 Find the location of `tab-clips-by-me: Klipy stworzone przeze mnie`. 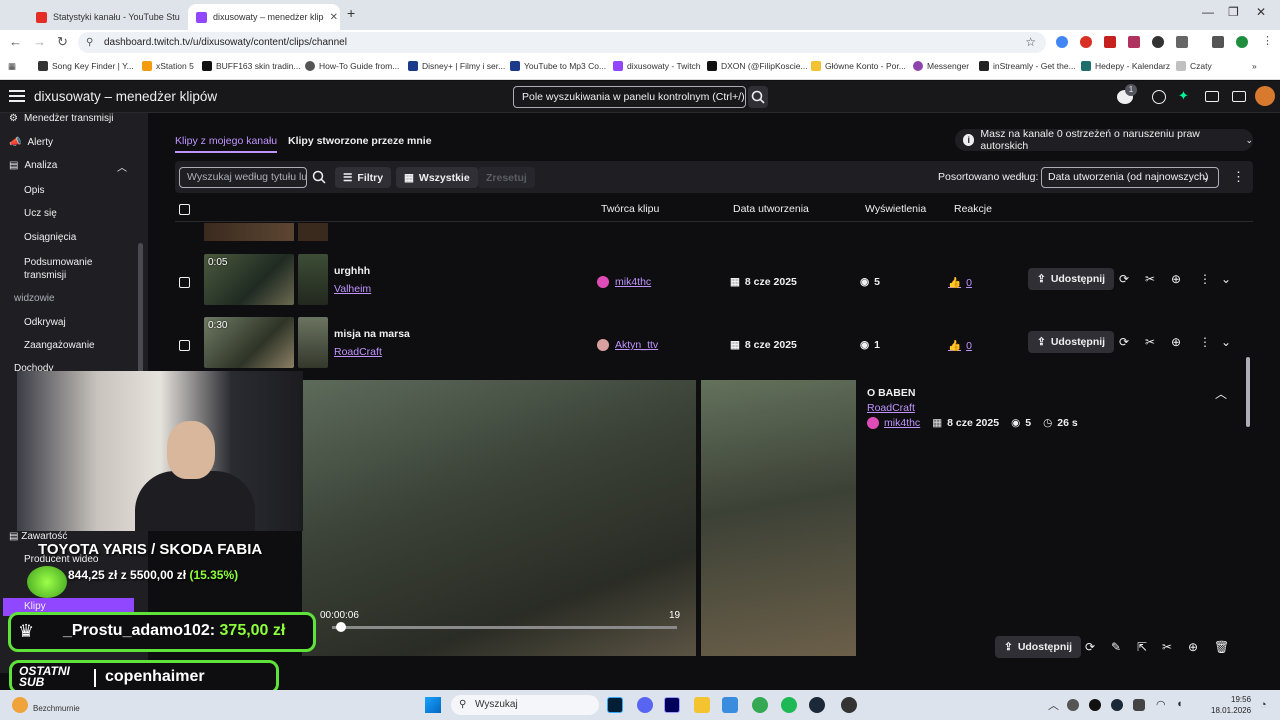

tab-clips-by-me: Klipy stworzone przeze mnie is located at coordinates (360, 141).